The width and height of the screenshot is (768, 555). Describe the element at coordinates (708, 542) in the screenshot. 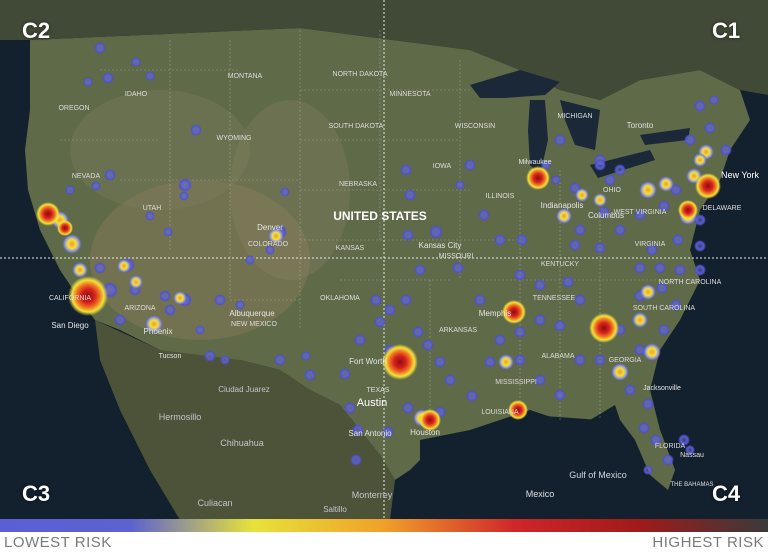

I see `legend-high-label: HIGHEST RISK` at that location.